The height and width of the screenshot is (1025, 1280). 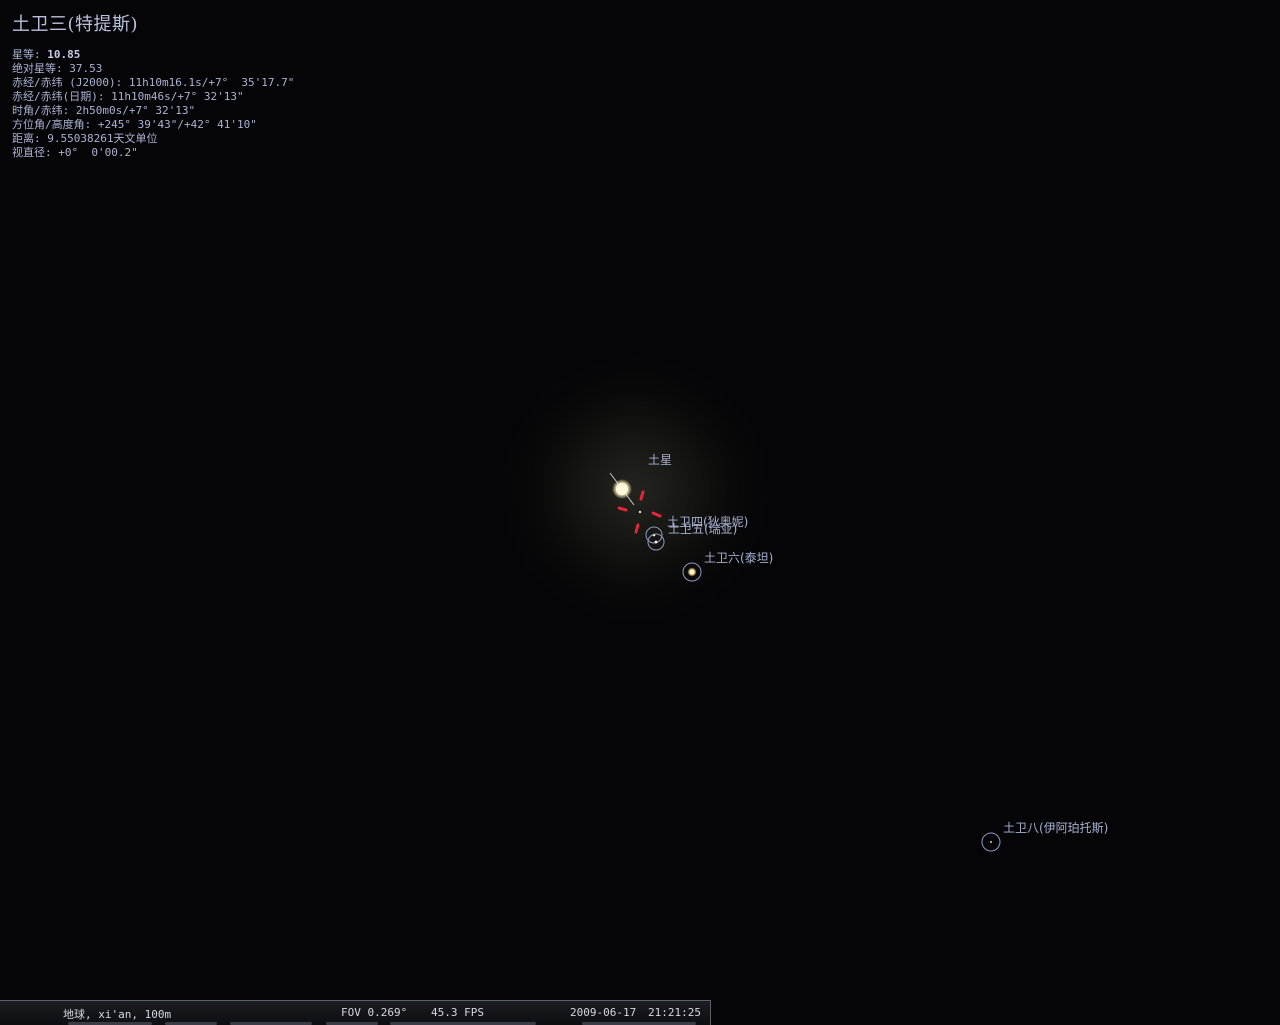 What do you see at coordinates (738, 557) in the screenshot?
I see `titan-label: 土卫六(泰坦)` at bounding box center [738, 557].